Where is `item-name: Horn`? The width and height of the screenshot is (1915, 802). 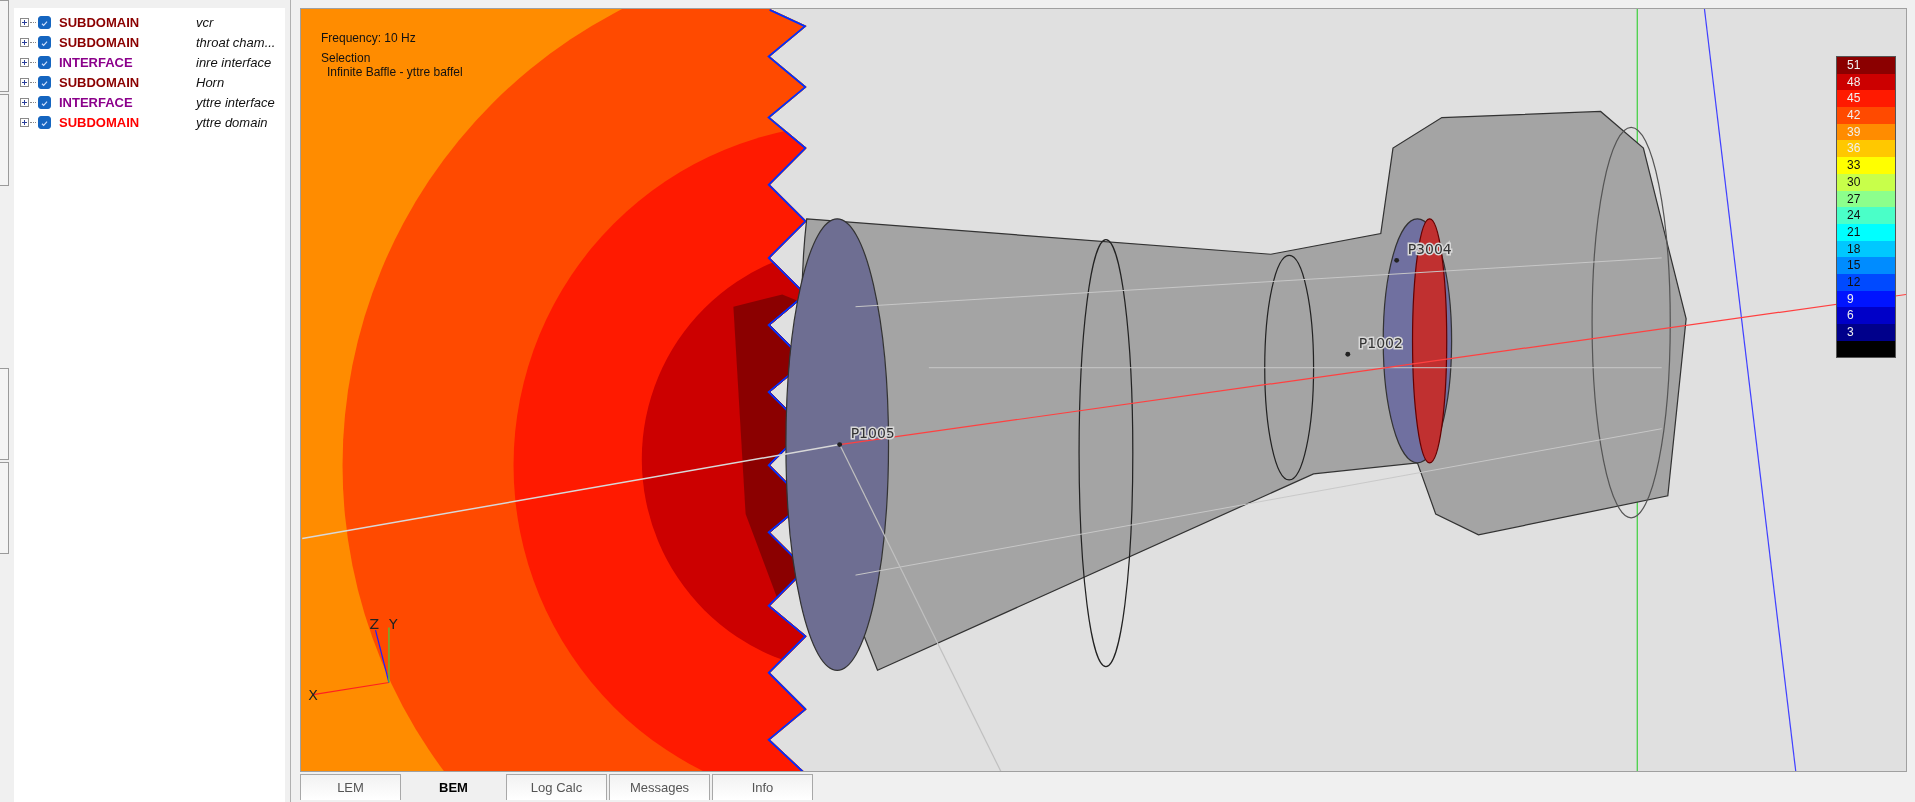 item-name: Horn is located at coordinates (210, 82).